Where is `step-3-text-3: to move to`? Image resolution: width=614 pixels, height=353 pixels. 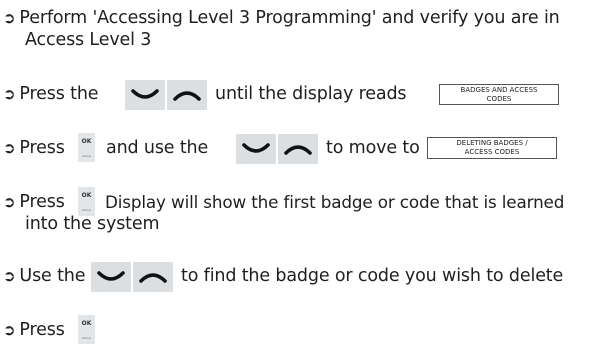
step-3-text-3: to move to is located at coordinates (373, 148).